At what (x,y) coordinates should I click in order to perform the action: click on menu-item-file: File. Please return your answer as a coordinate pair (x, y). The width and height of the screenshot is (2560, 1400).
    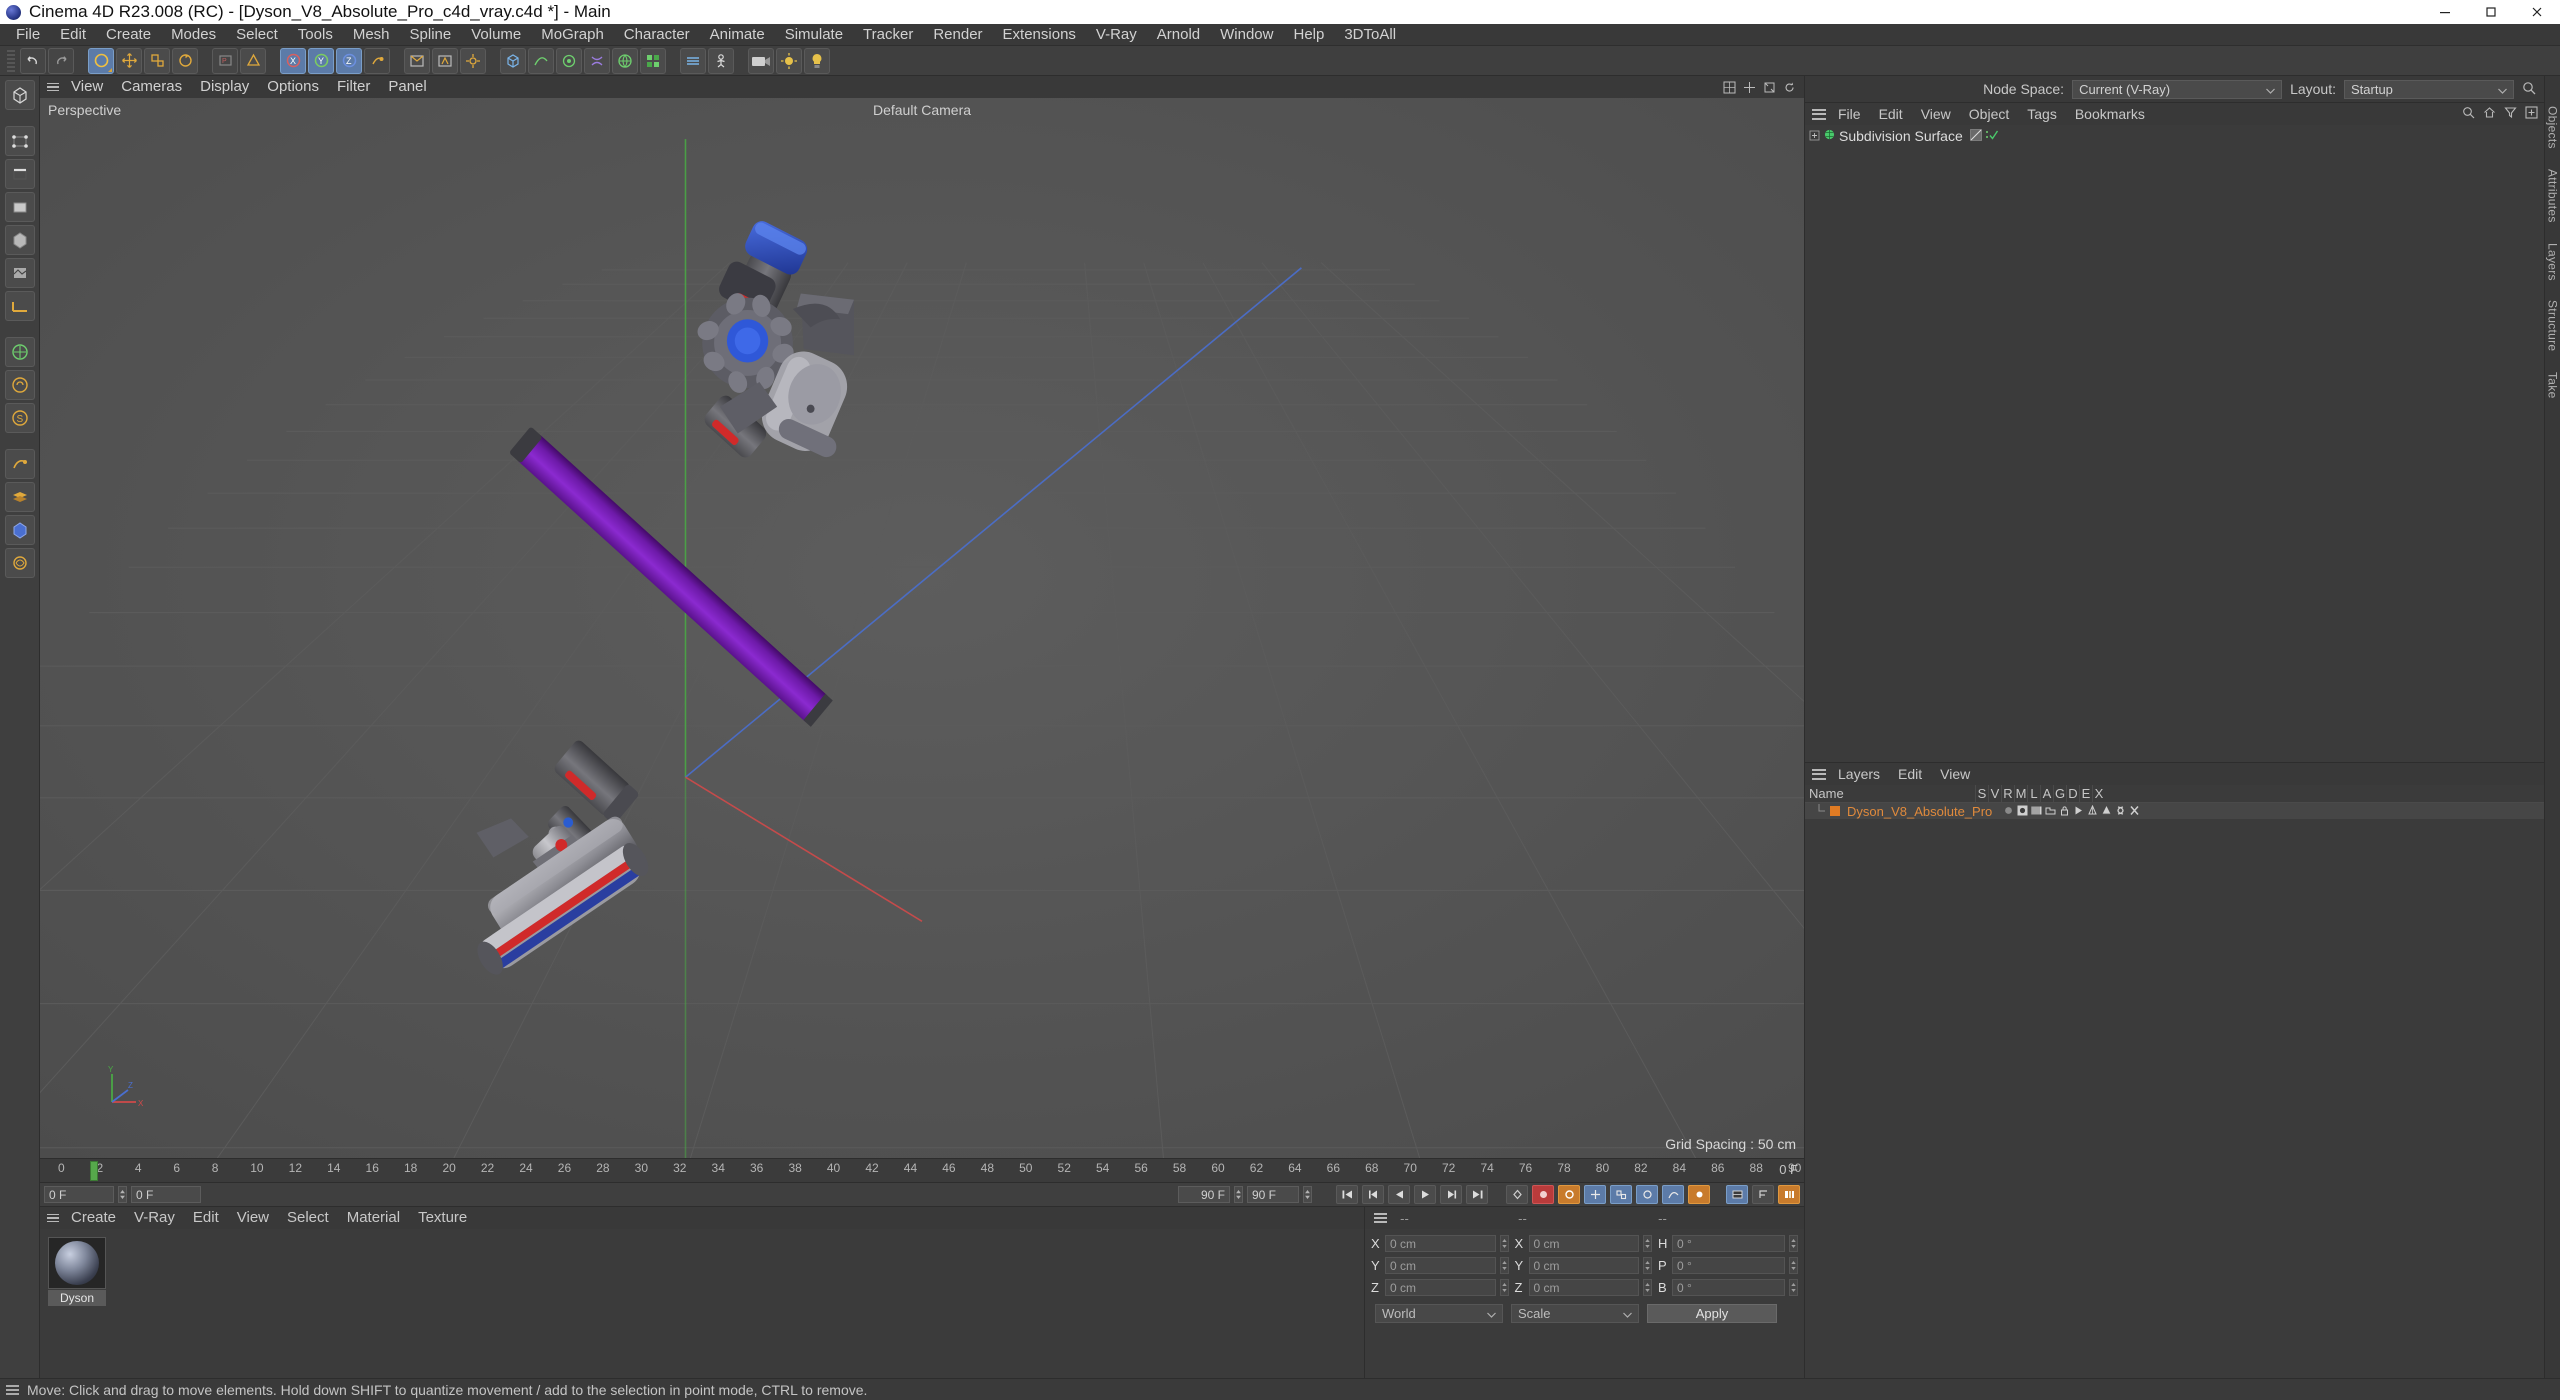
    Looking at the image, I should click on (28, 35).